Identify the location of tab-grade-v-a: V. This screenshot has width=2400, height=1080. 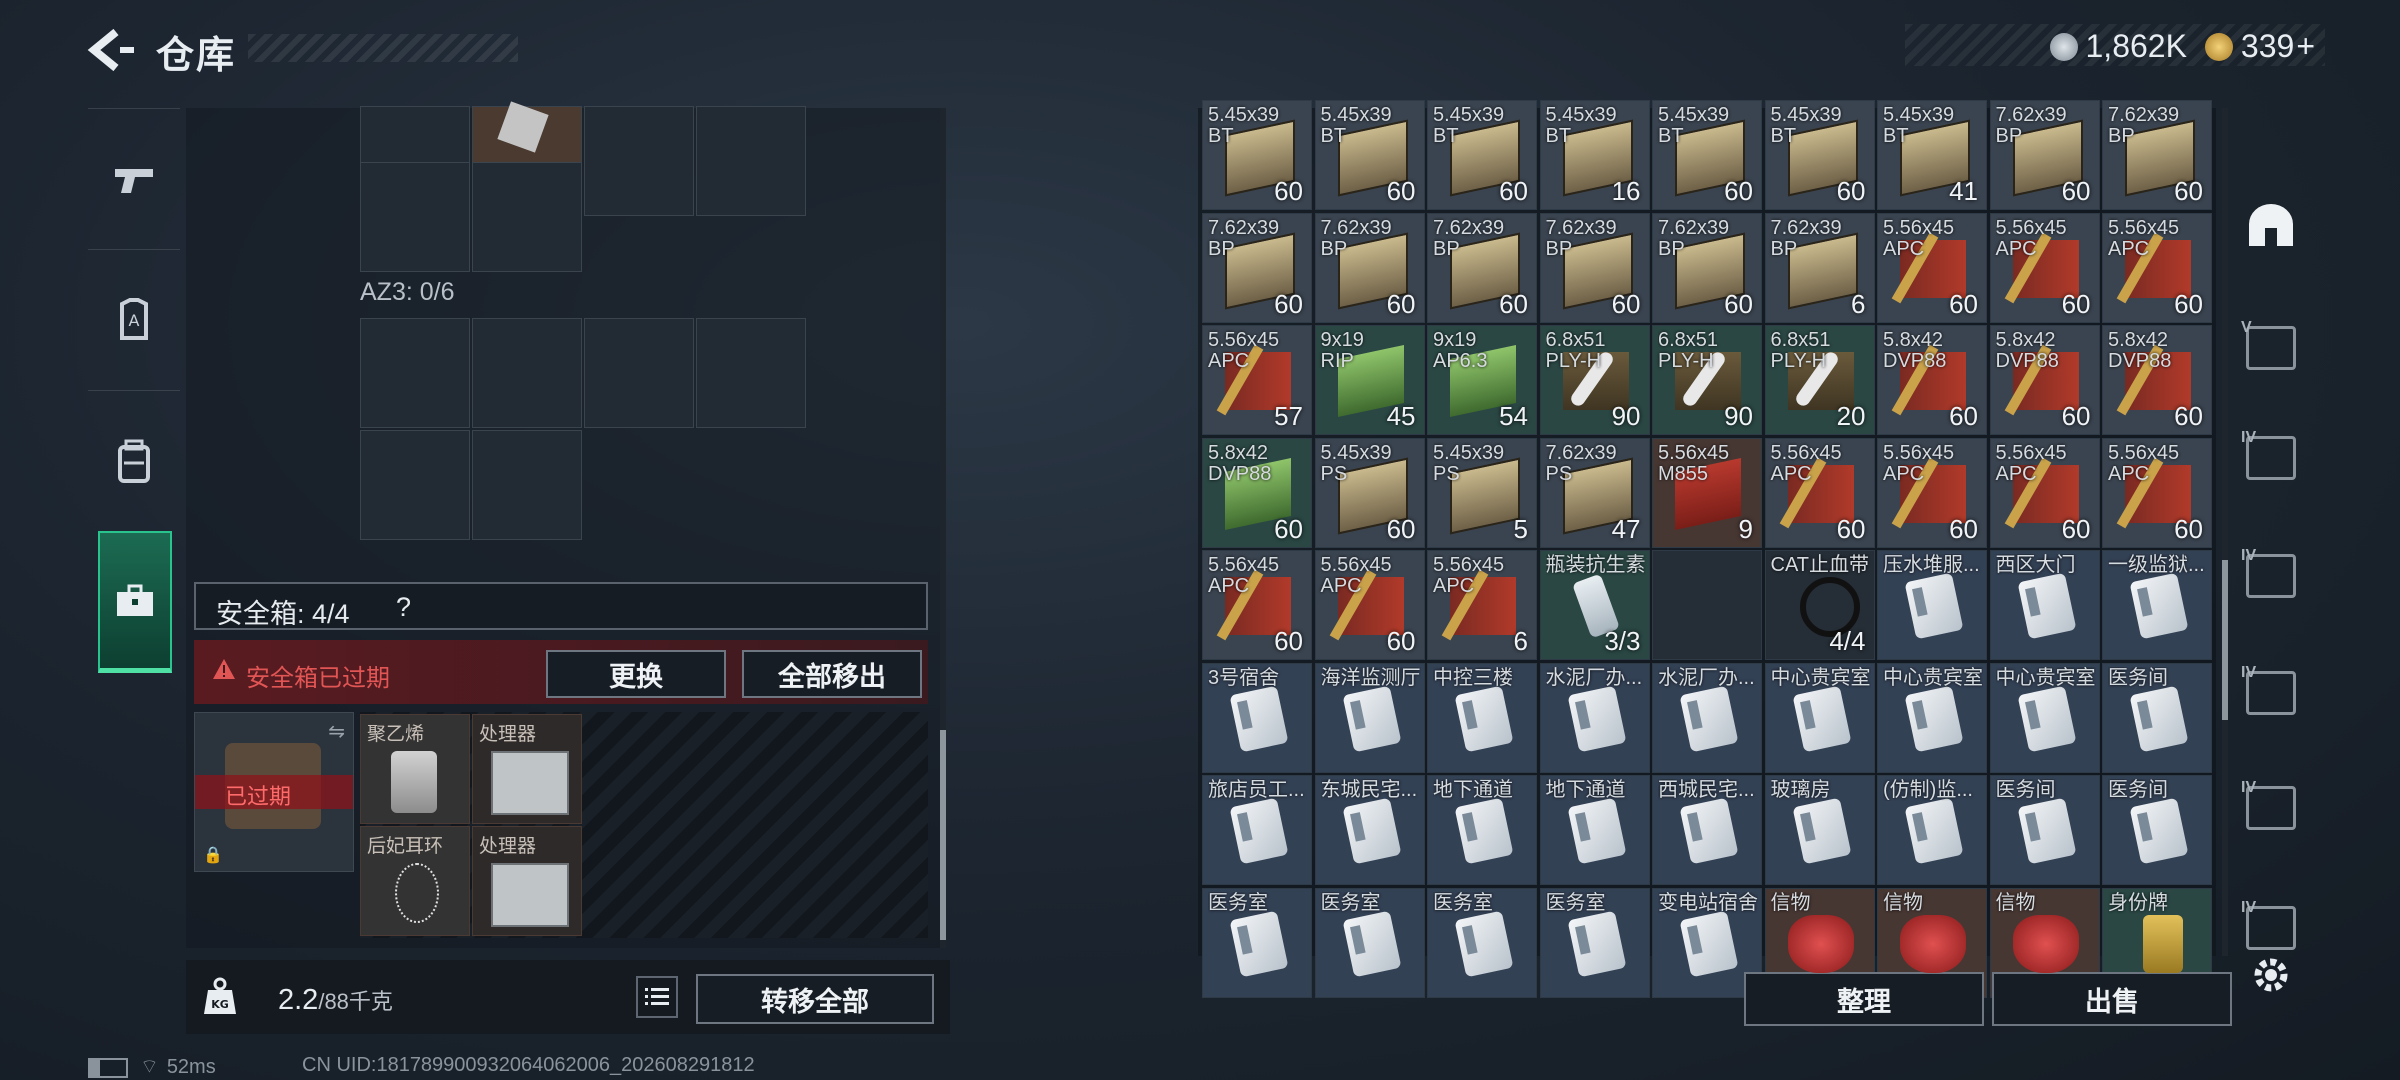
(2271, 348).